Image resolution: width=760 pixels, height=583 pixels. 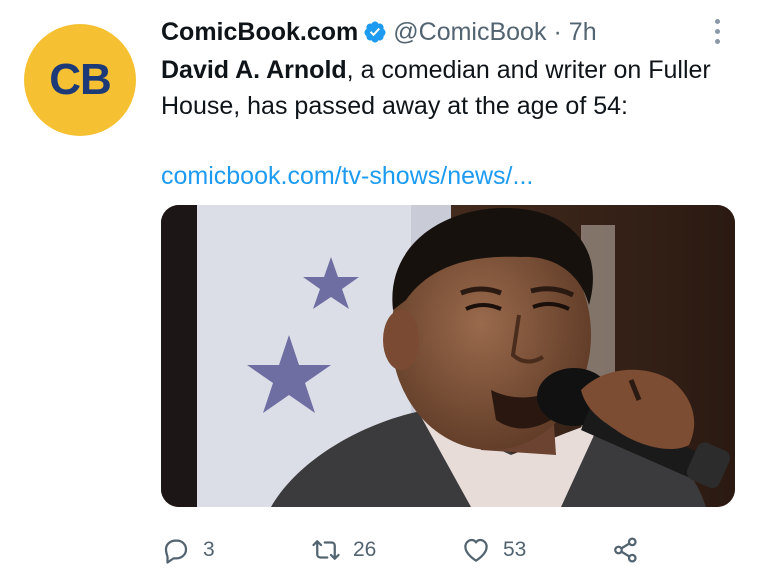 What do you see at coordinates (365, 549) in the screenshot?
I see `retweet-count: 26` at bounding box center [365, 549].